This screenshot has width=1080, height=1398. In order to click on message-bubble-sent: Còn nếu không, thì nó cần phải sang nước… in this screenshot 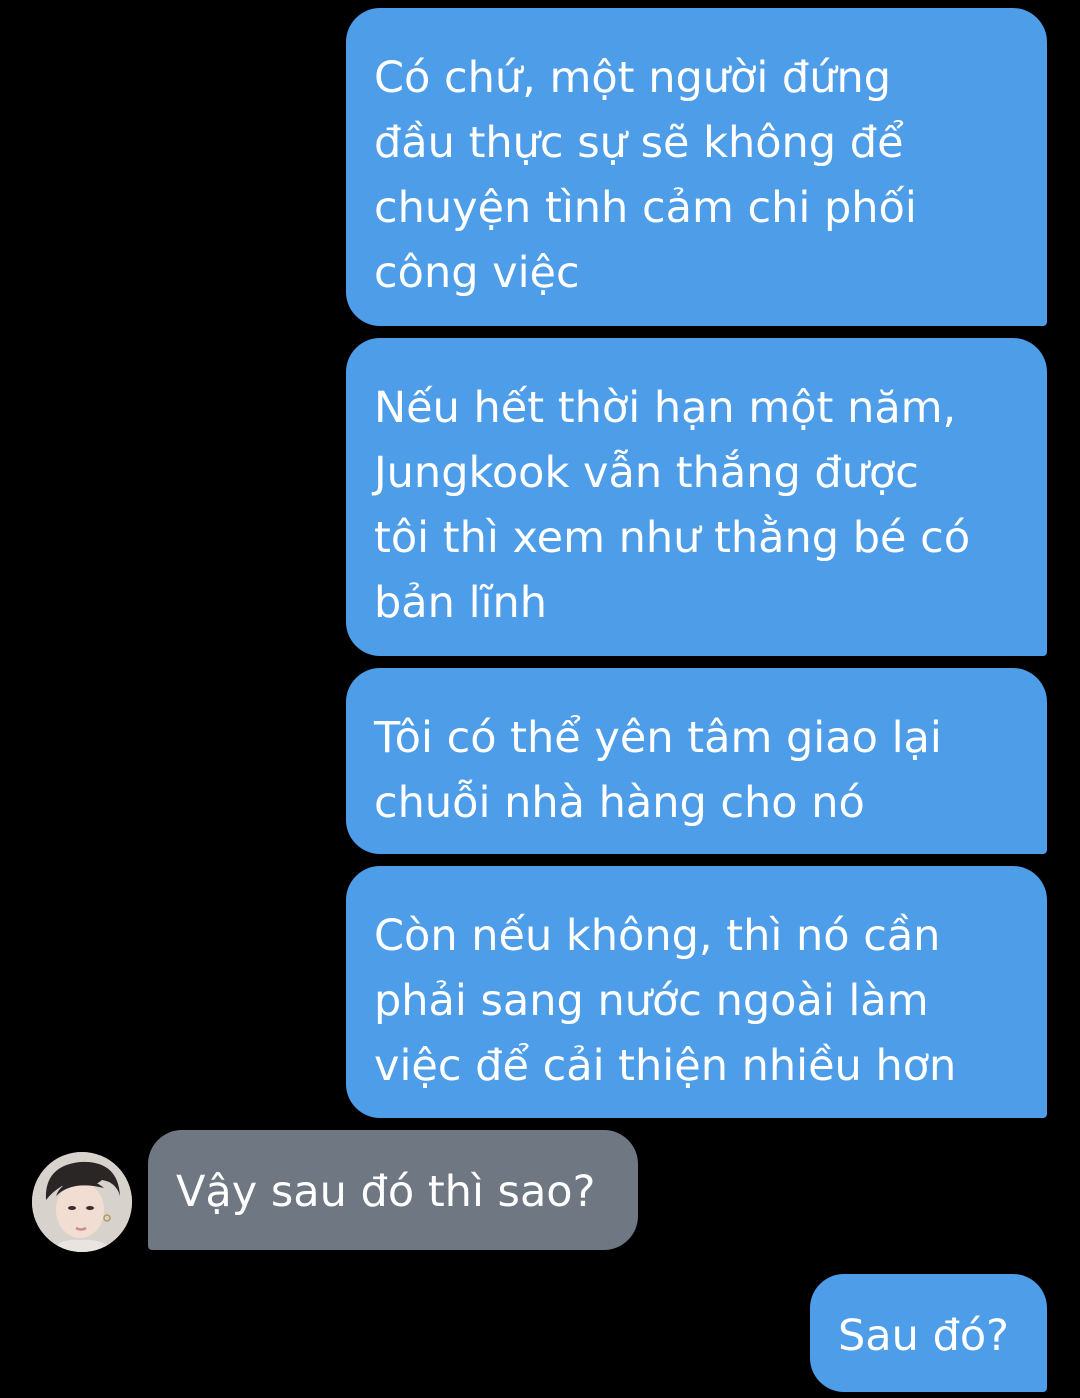, I will do `click(696, 992)`.